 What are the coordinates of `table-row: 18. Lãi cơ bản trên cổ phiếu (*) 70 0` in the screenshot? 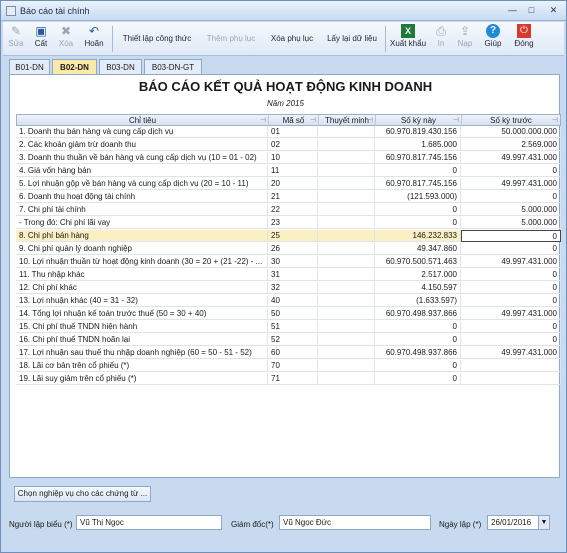 It's located at (288, 366).